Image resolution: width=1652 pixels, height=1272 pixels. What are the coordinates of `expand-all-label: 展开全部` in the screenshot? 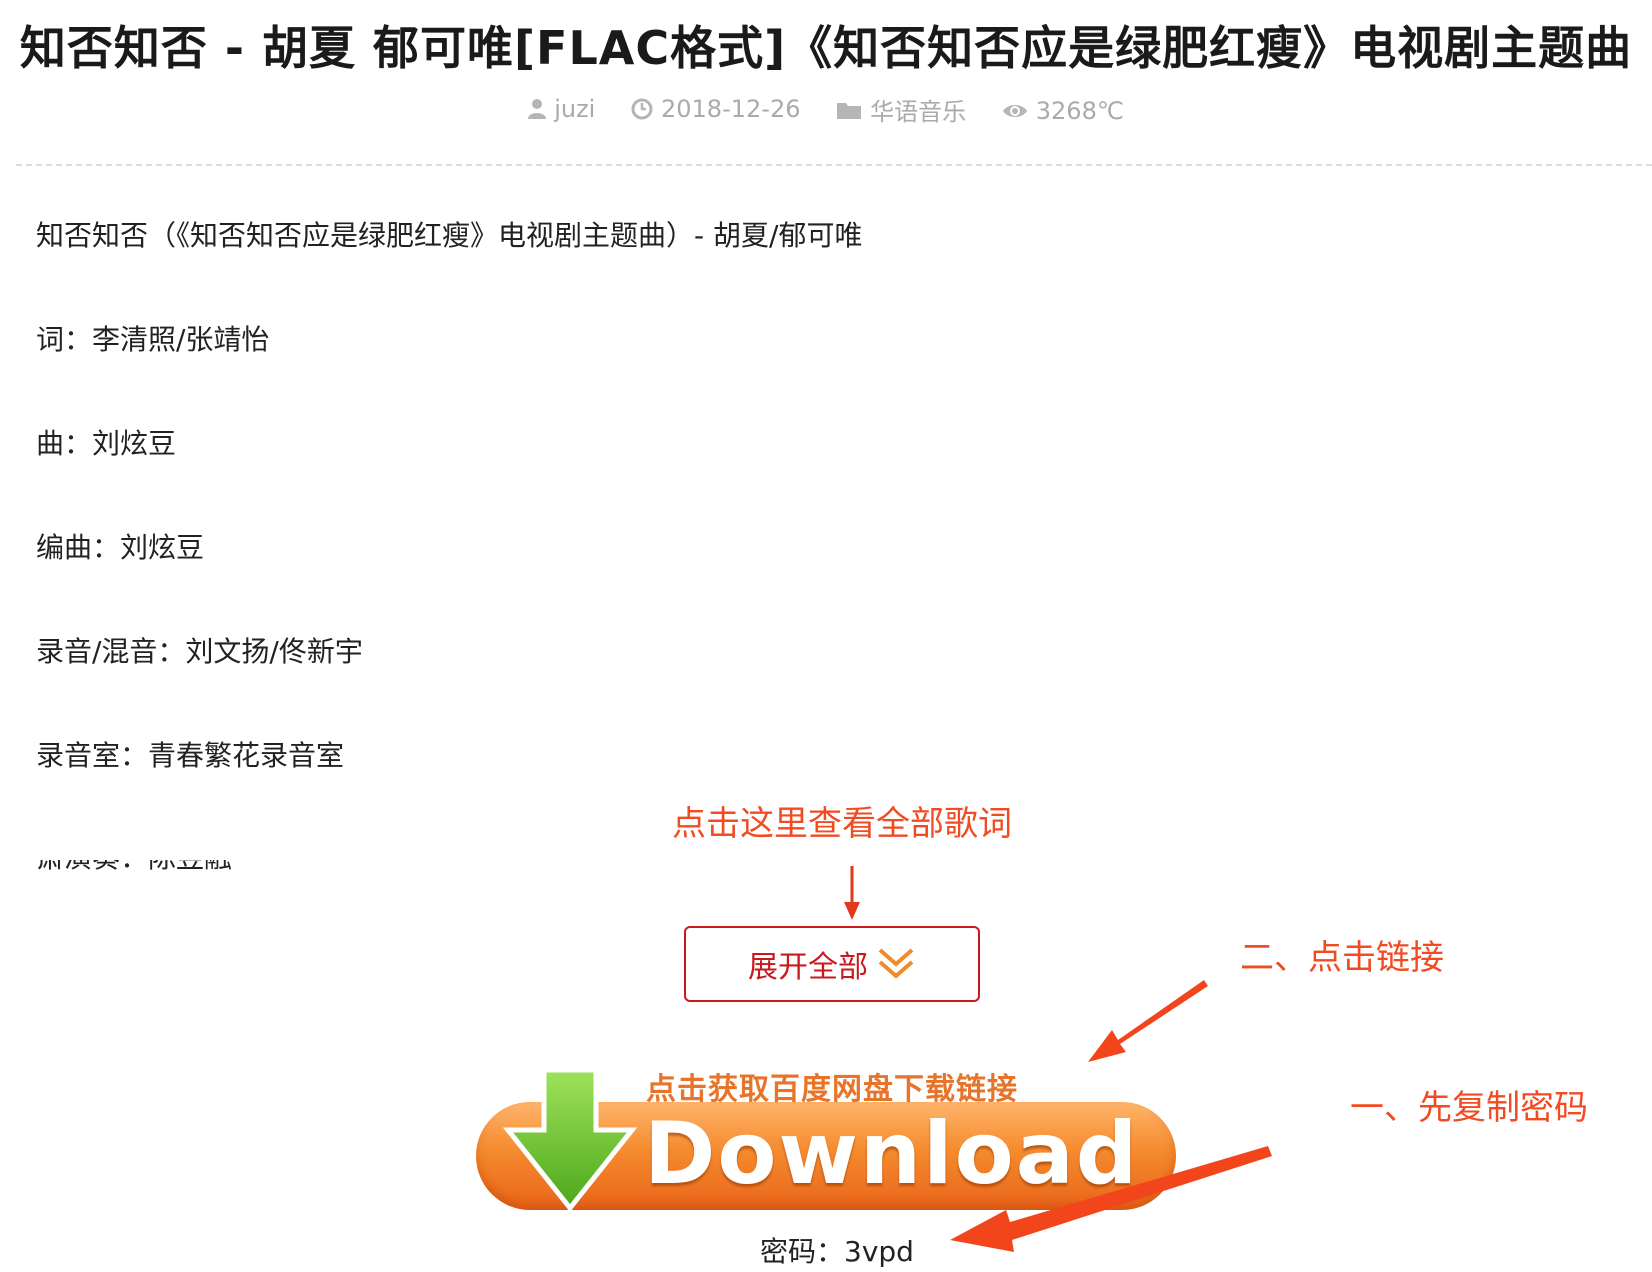 It's located at (808, 967).